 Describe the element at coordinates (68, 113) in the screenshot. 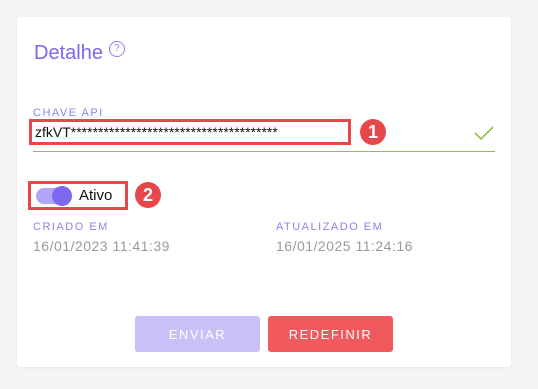

I see `api-key-label: CHAVE API` at that location.